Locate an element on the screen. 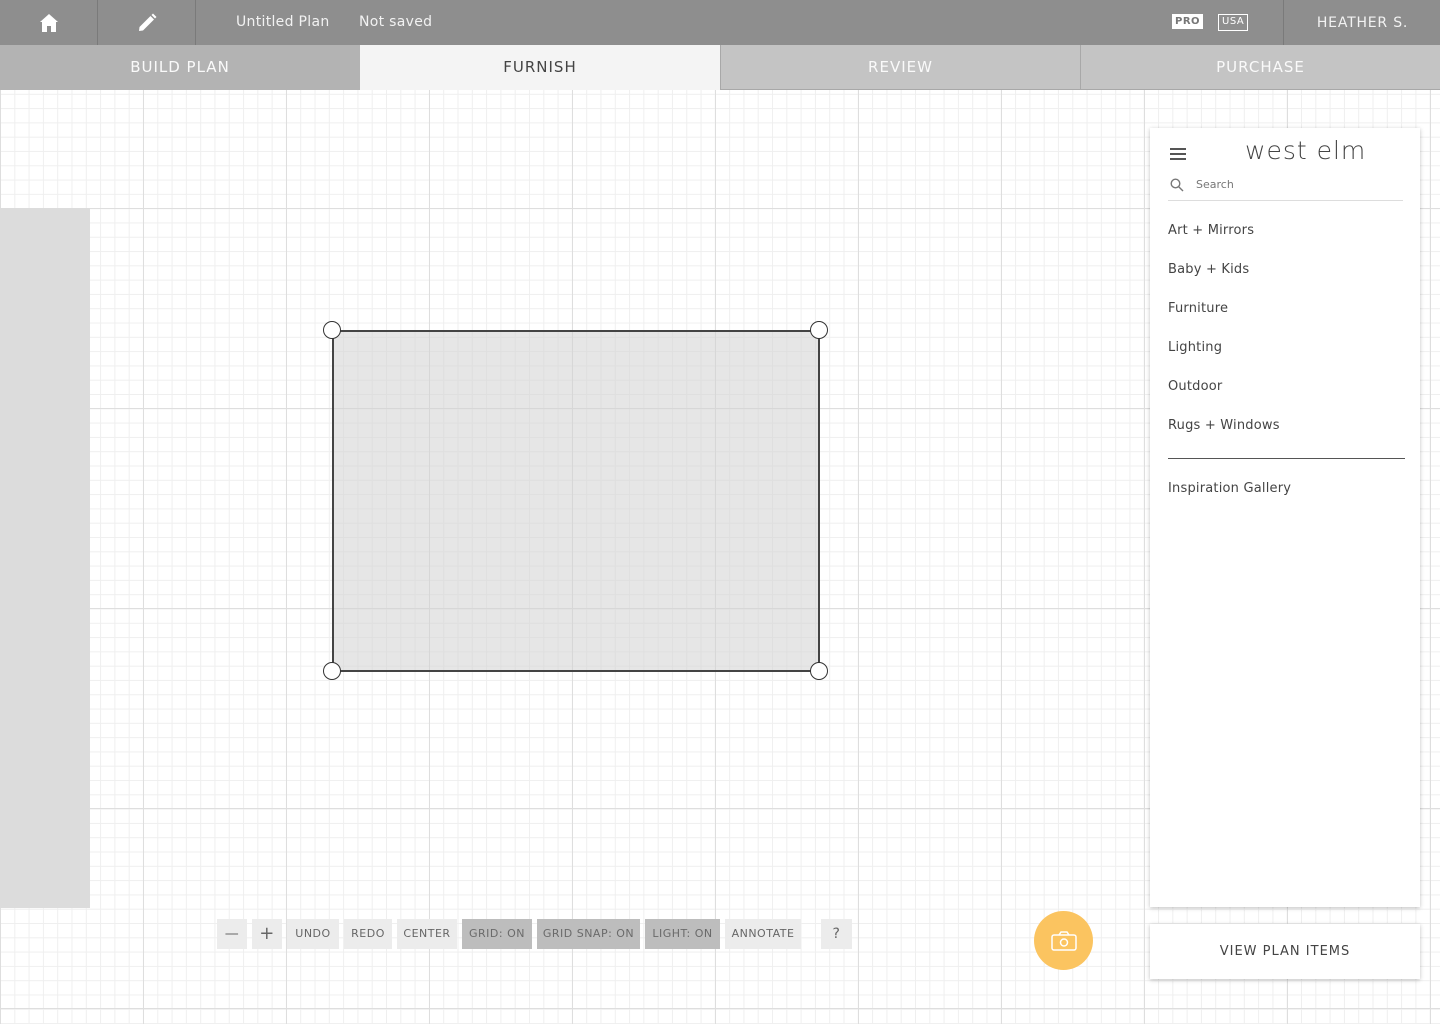  zoom-out-button: — is located at coordinates (232, 934).